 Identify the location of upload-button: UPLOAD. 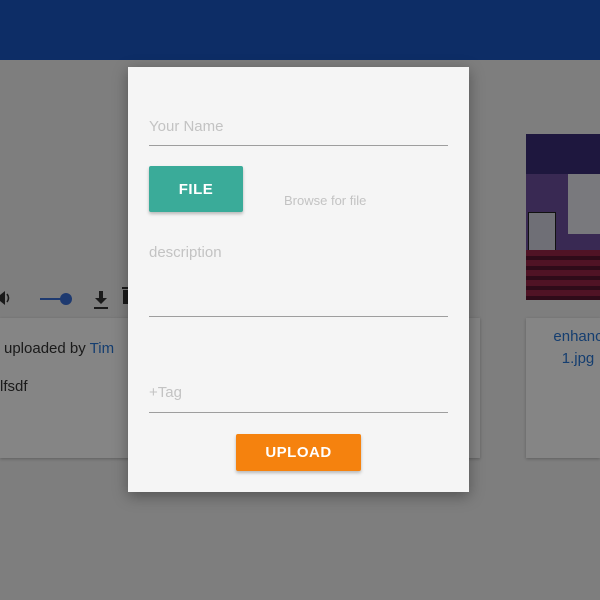
(298, 452).